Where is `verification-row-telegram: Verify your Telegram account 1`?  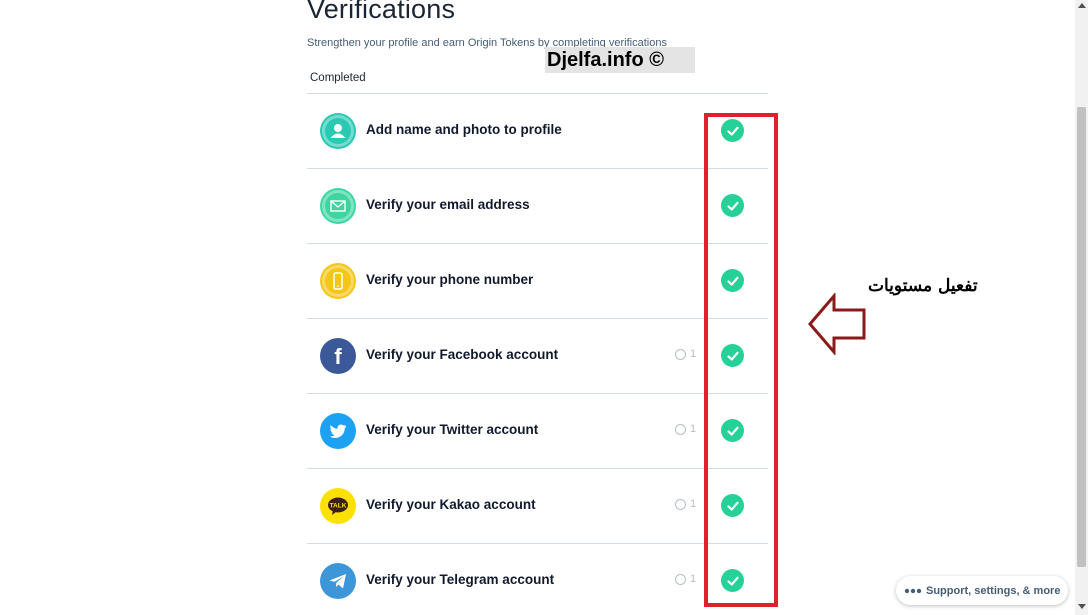 verification-row-telegram: Verify your Telegram account 1 is located at coordinates (537, 579).